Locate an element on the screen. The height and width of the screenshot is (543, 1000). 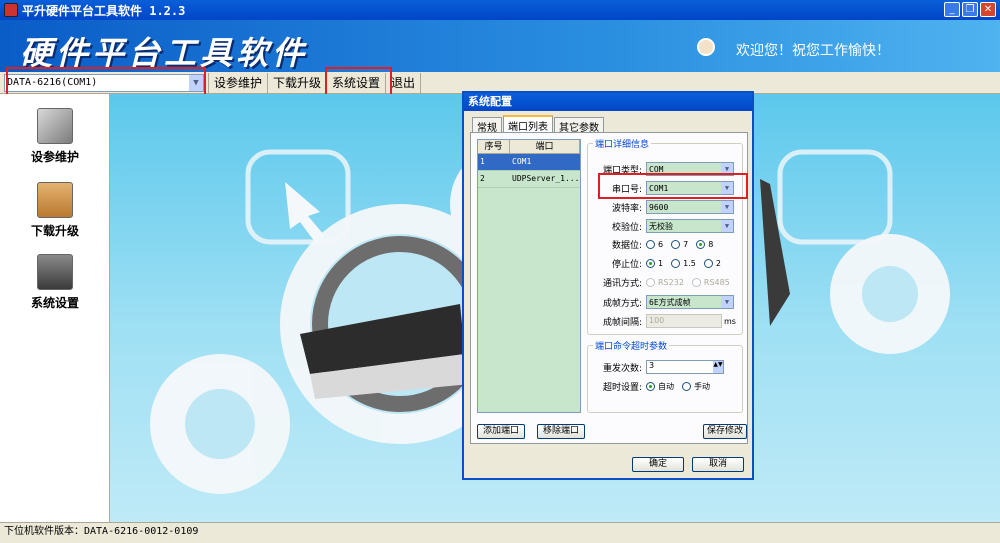
cell-no: 1 is located at coordinates (482, 161).